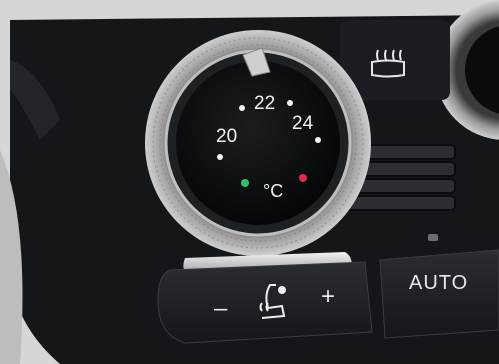 The width and height of the screenshot is (499, 364). What do you see at coordinates (439, 283) in the screenshot?
I see `auto-label: AUTO` at bounding box center [439, 283].